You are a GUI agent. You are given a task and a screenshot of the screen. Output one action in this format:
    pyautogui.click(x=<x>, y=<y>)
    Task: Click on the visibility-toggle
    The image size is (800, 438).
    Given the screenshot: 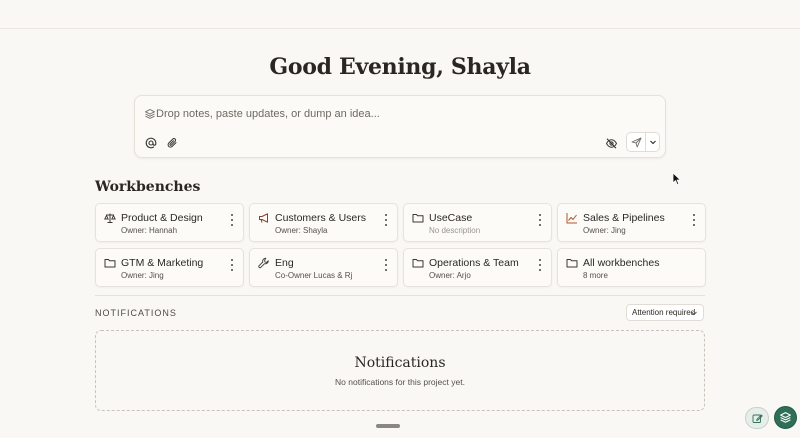 What is the action you would take?
    pyautogui.click(x=611, y=143)
    